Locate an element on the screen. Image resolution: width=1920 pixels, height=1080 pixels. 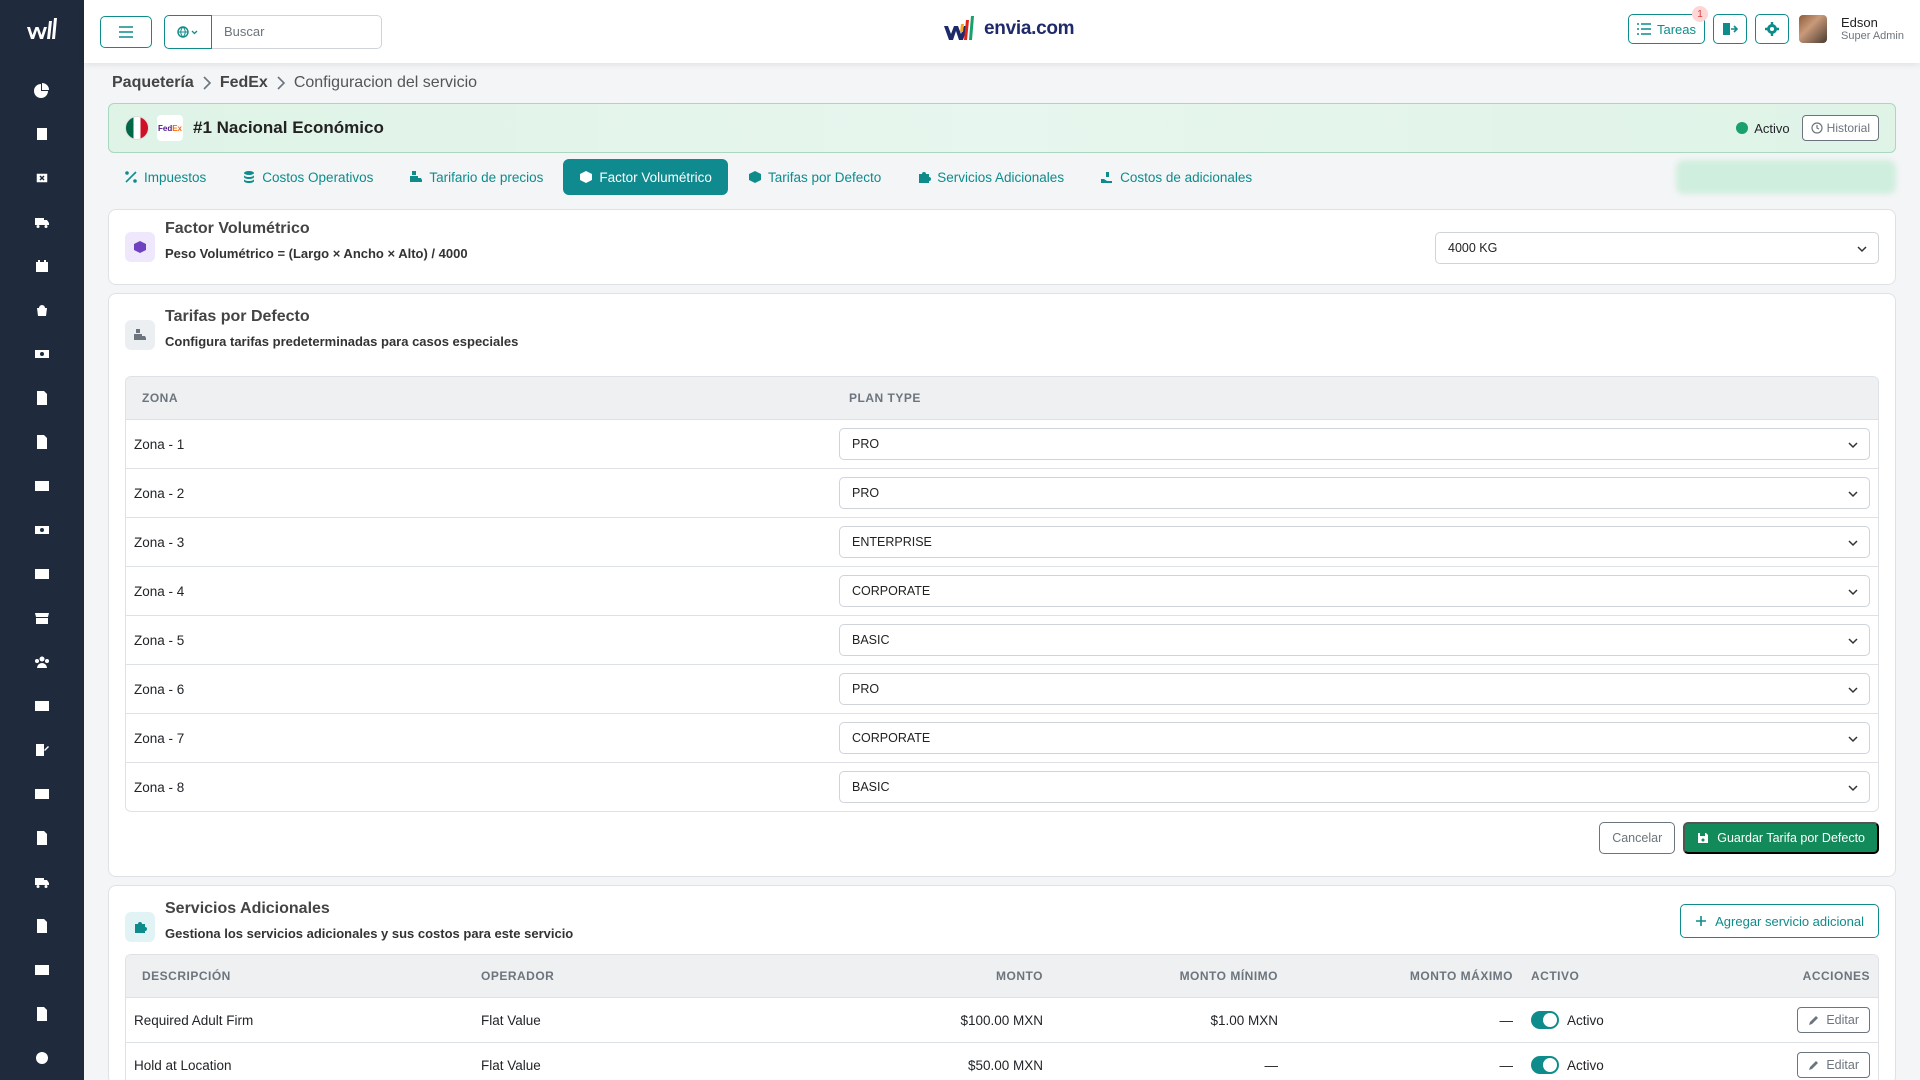
mexico-flag-icon is located at coordinates (137, 128).